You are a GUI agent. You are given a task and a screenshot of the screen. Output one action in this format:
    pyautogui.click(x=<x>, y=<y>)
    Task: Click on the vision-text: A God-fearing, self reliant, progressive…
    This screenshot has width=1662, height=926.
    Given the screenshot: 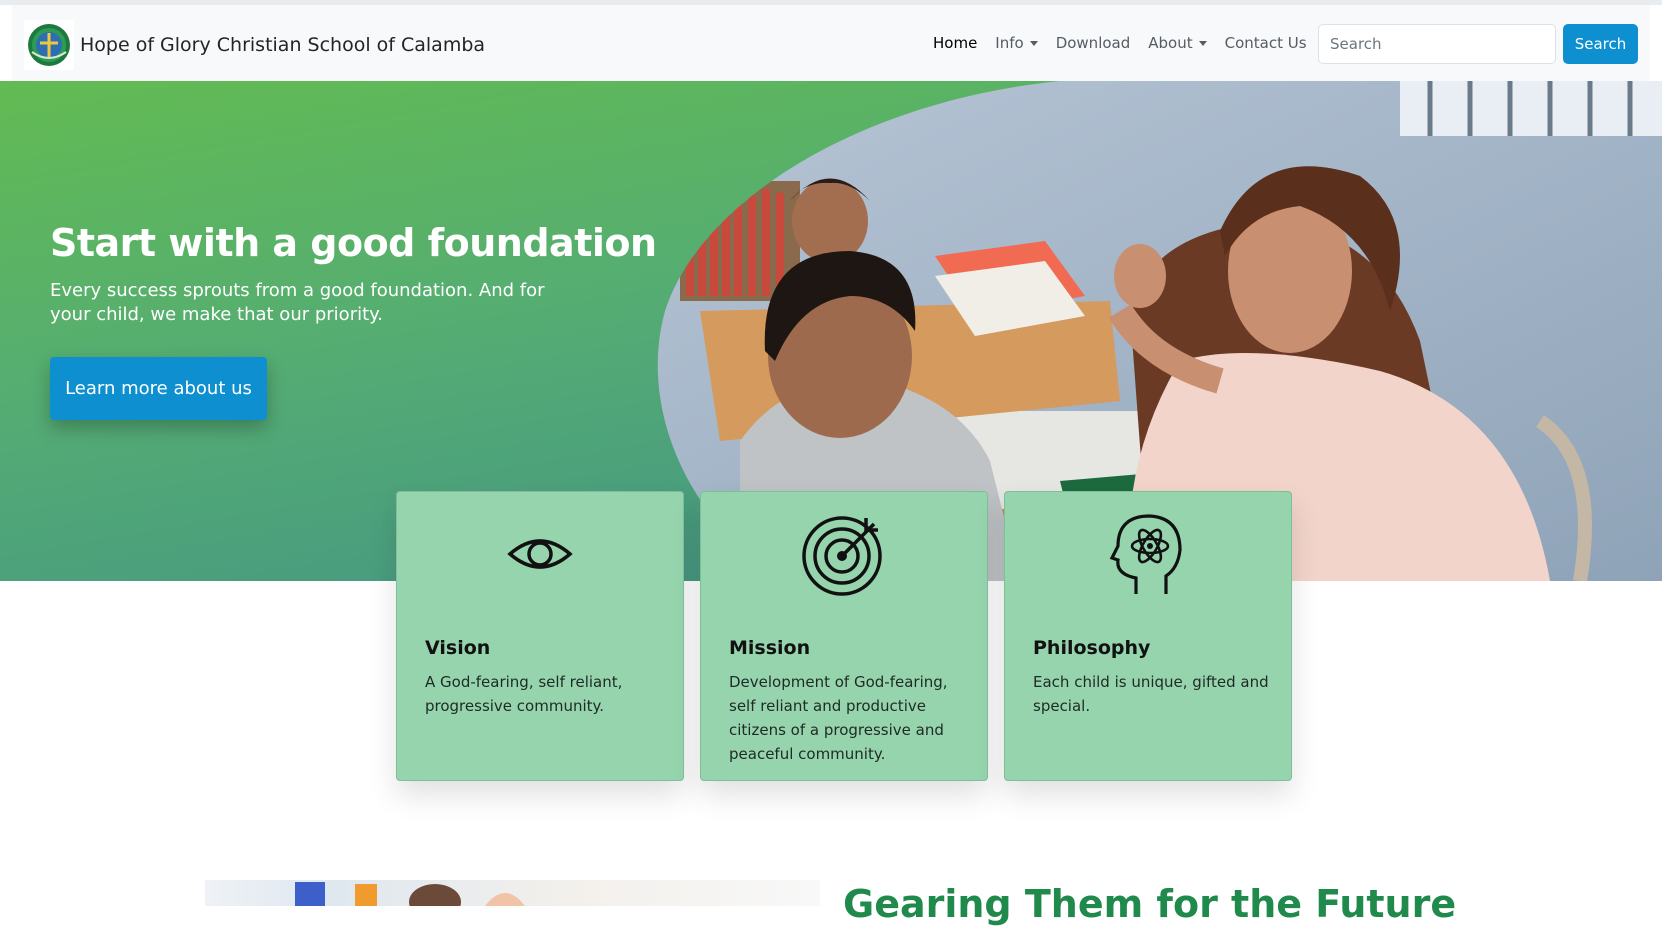 What is the action you would take?
    pyautogui.click(x=524, y=694)
    